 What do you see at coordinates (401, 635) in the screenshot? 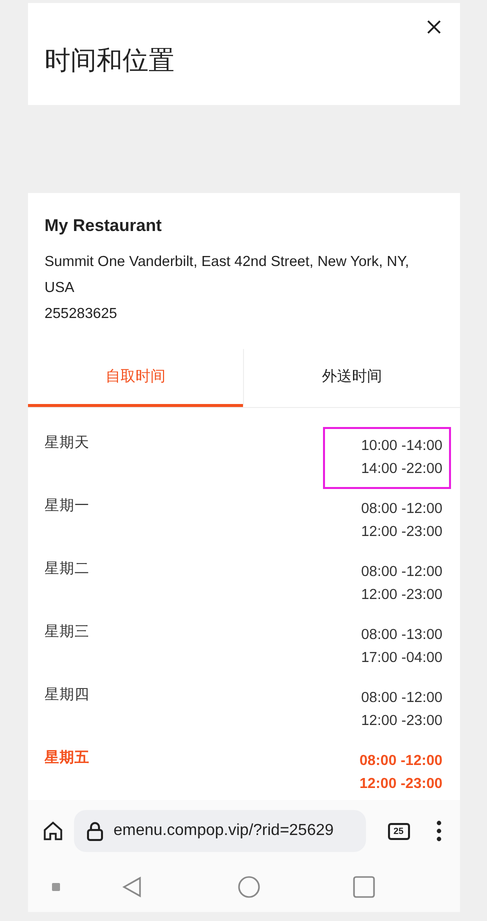
I see `time-range: 08:00 -13:00` at bounding box center [401, 635].